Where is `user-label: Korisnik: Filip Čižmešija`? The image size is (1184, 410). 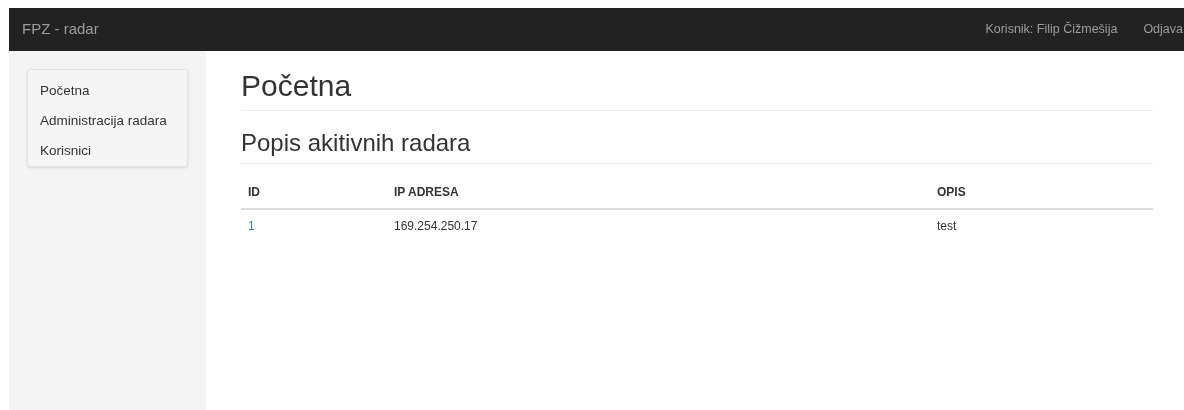
user-label: Korisnik: Filip Čižmešija is located at coordinates (1051, 29).